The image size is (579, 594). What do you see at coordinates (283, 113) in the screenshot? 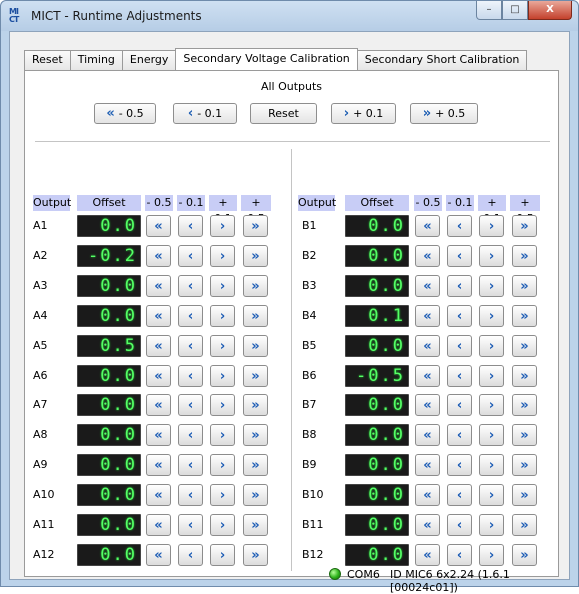
I see `all-reset-button: Reset` at bounding box center [283, 113].